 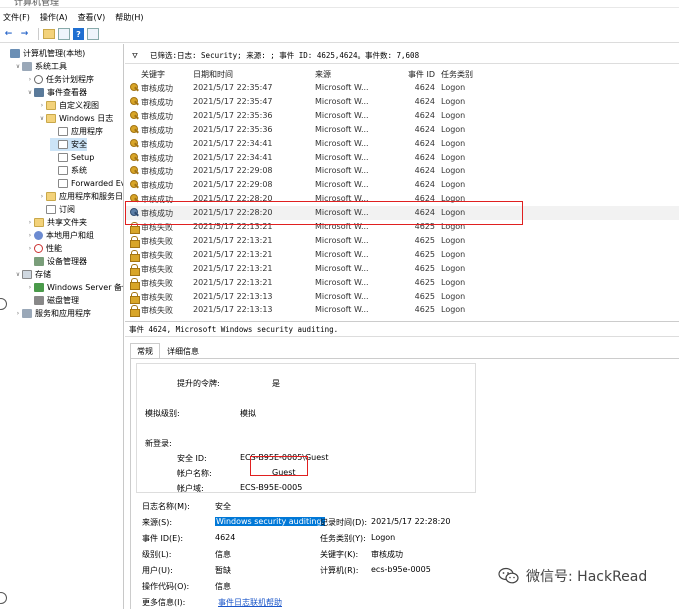 What do you see at coordinates (415, 74) in the screenshot?
I see `column-event-id: 事件 ID` at bounding box center [415, 74].